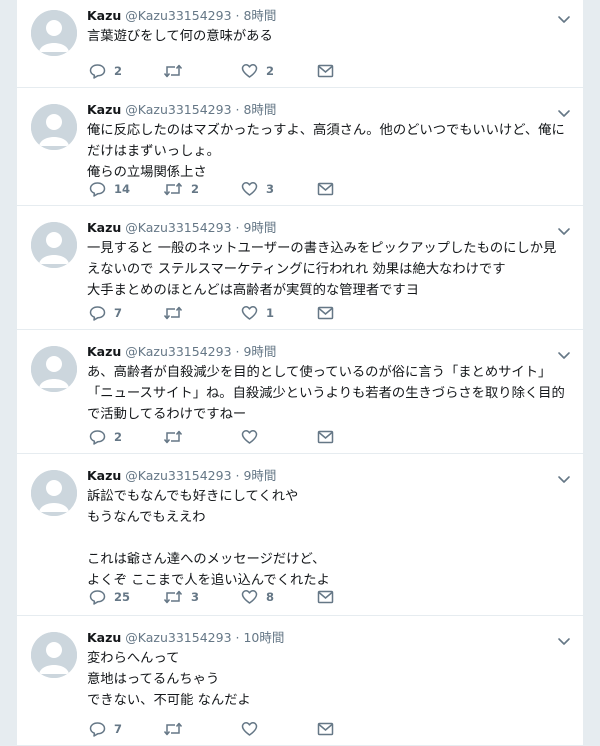  Describe the element at coordinates (227, 437) in the screenshot. I see `tweet-actions: 2` at that location.